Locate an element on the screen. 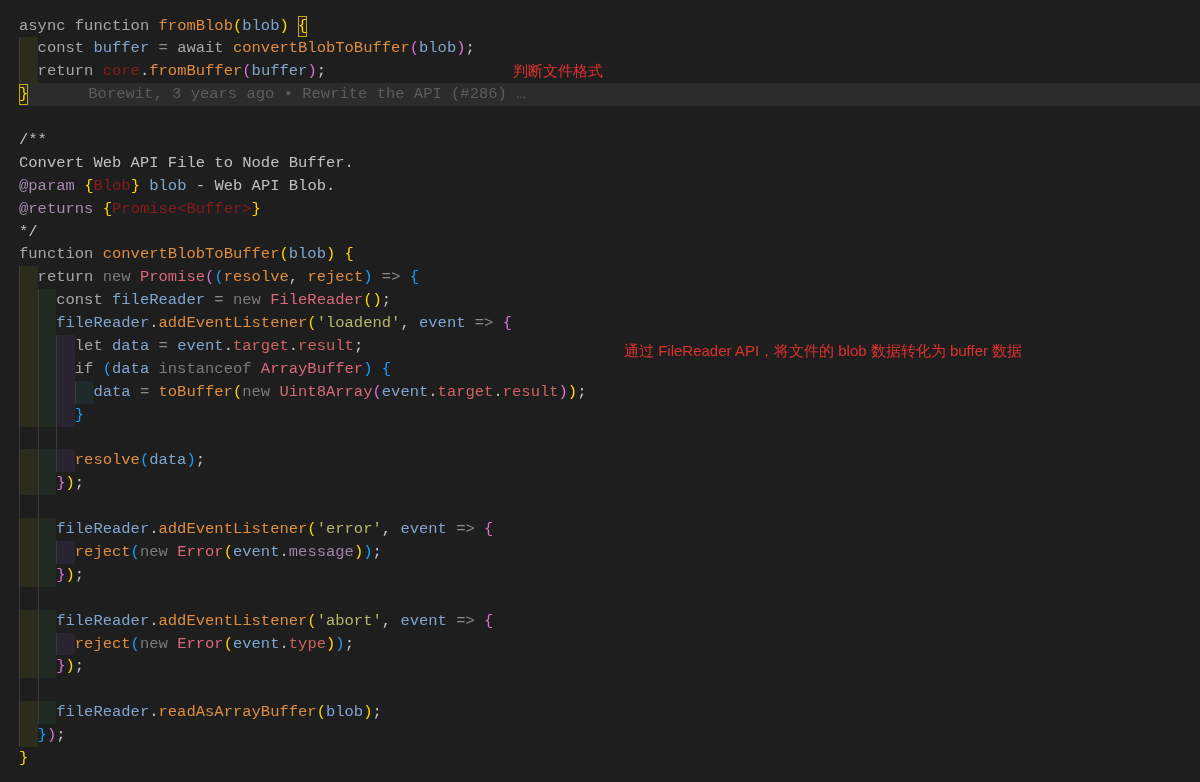  code-line: let data = event.target.result; is located at coordinates (219, 346).